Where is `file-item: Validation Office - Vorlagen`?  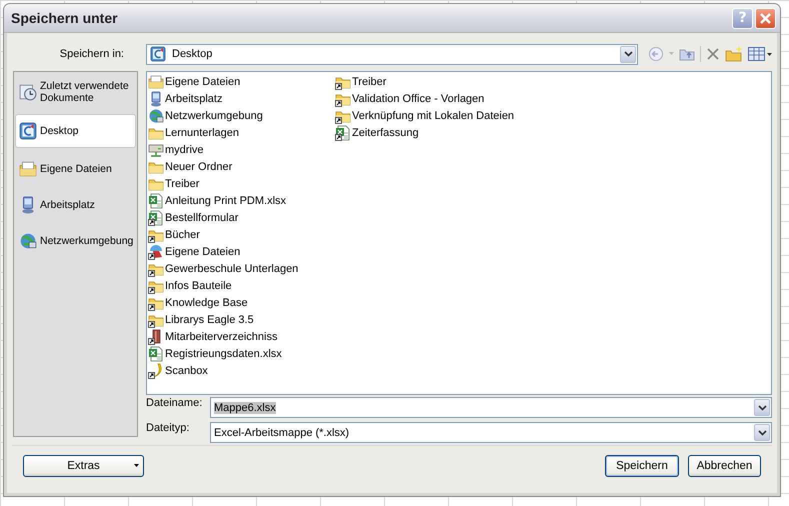
file-item: Validation Office - Vorlagen is located at coordinates (428, 98).